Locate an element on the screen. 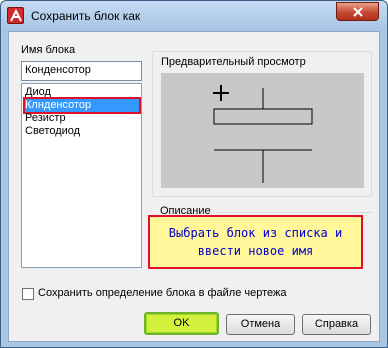 This screenshot has width=388, height=348. block-name-input: Конденсотор is located at coordinates (81, 71).